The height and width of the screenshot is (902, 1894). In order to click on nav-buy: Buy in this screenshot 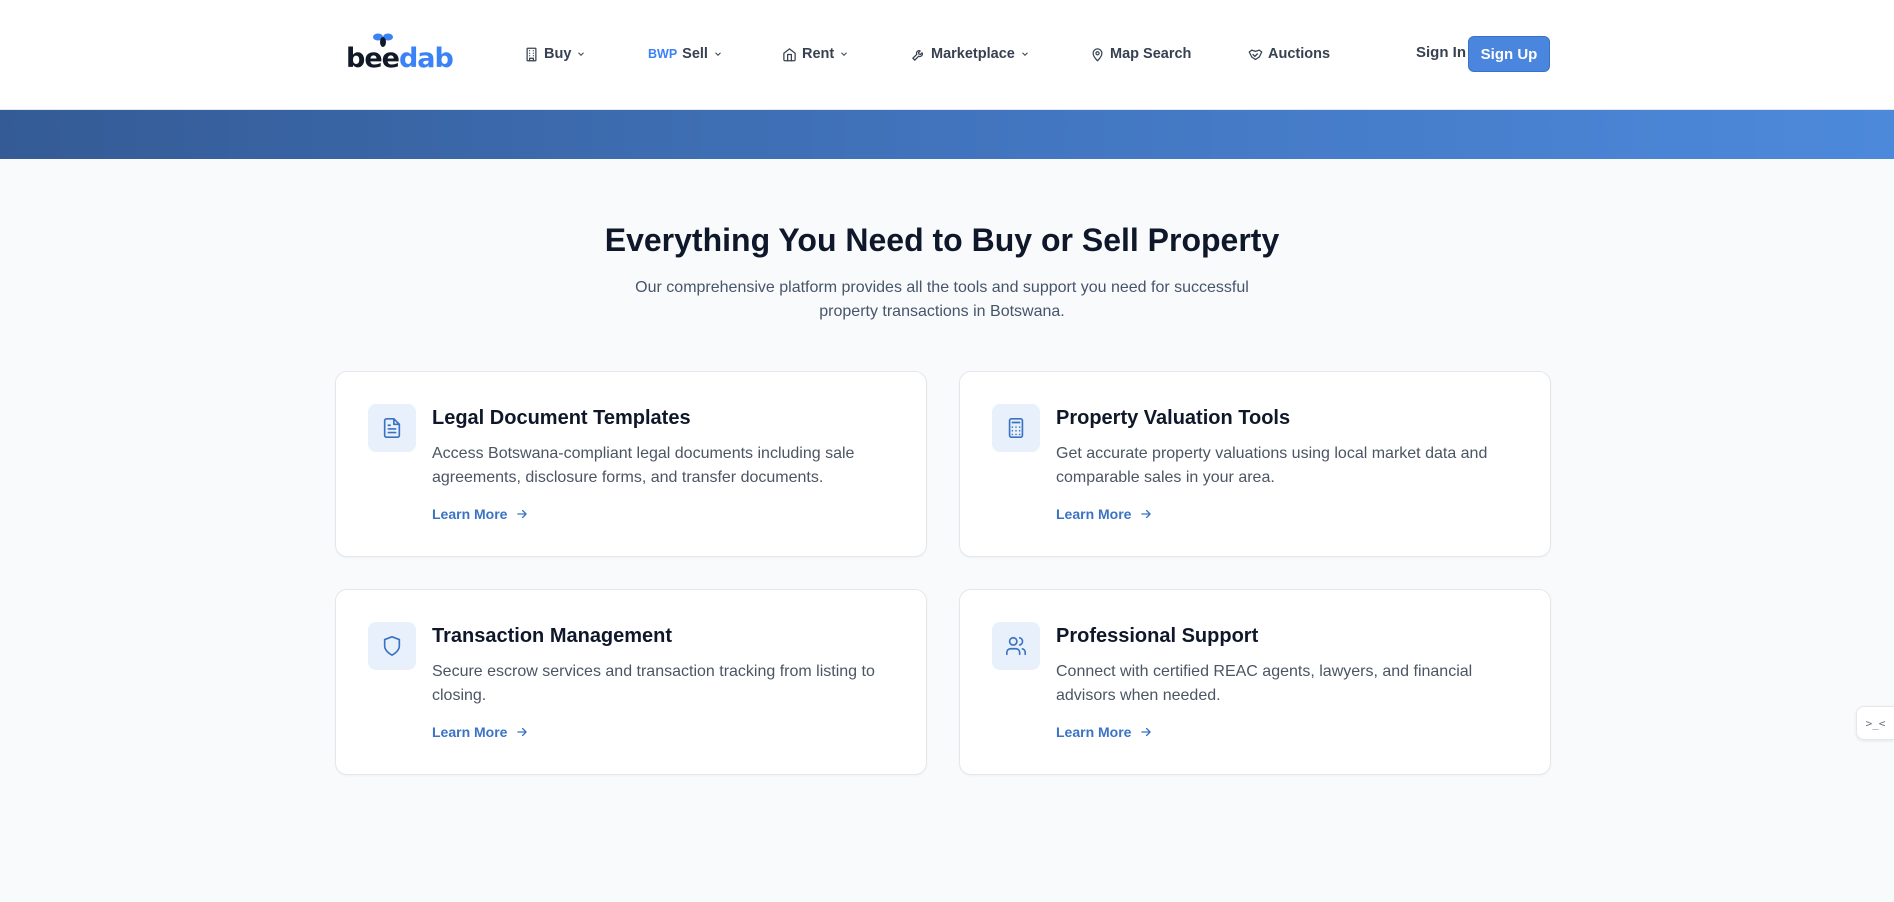, I will do `click(555, 54)`.